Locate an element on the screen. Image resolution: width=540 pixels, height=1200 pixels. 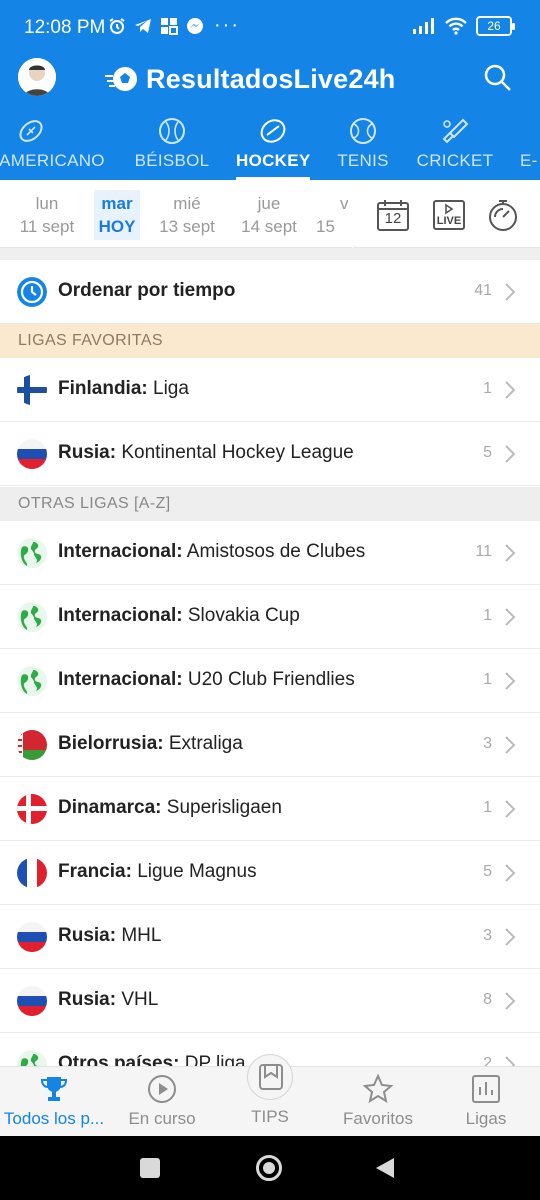
back-icon is located at coordinates (385, 1168).